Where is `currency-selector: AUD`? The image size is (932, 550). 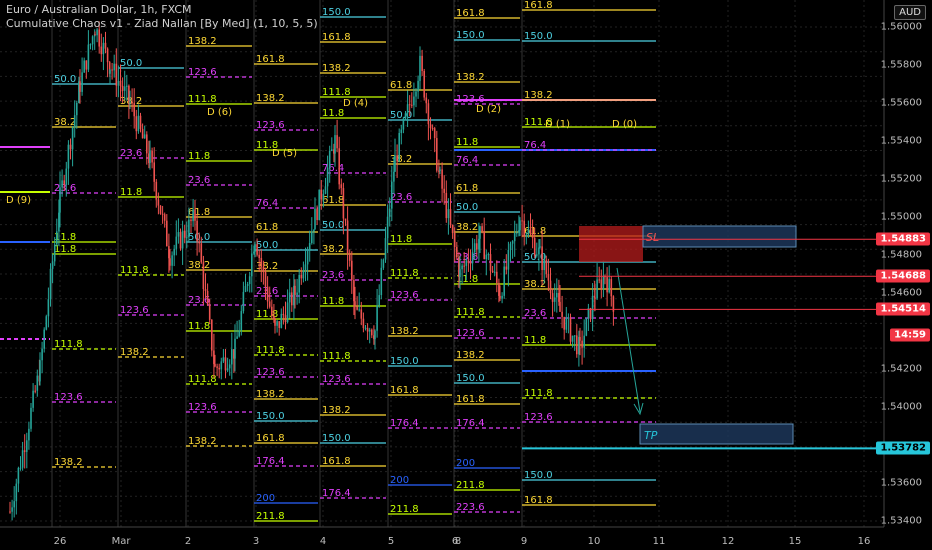 currency-selector: AUD is located at coordinates (910, 12).